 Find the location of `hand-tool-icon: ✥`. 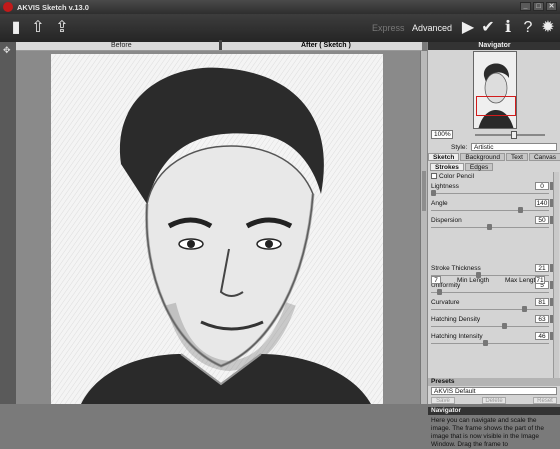

hand-tool-icon: ✥ is located at coordinates (8, 50).